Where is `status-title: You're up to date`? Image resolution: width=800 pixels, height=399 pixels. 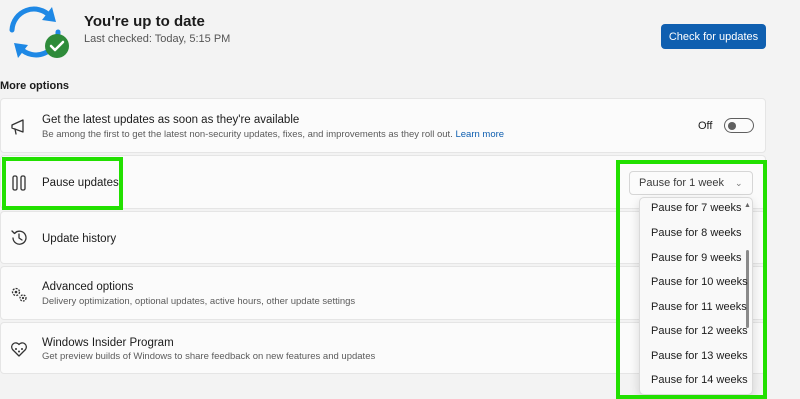 status-title: You're up to date is located at coordinates (144, 21).